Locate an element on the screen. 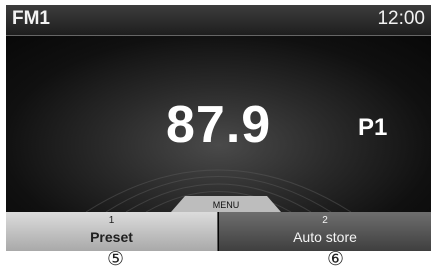  preset-number: P1 is located at coordinates (373, 127).